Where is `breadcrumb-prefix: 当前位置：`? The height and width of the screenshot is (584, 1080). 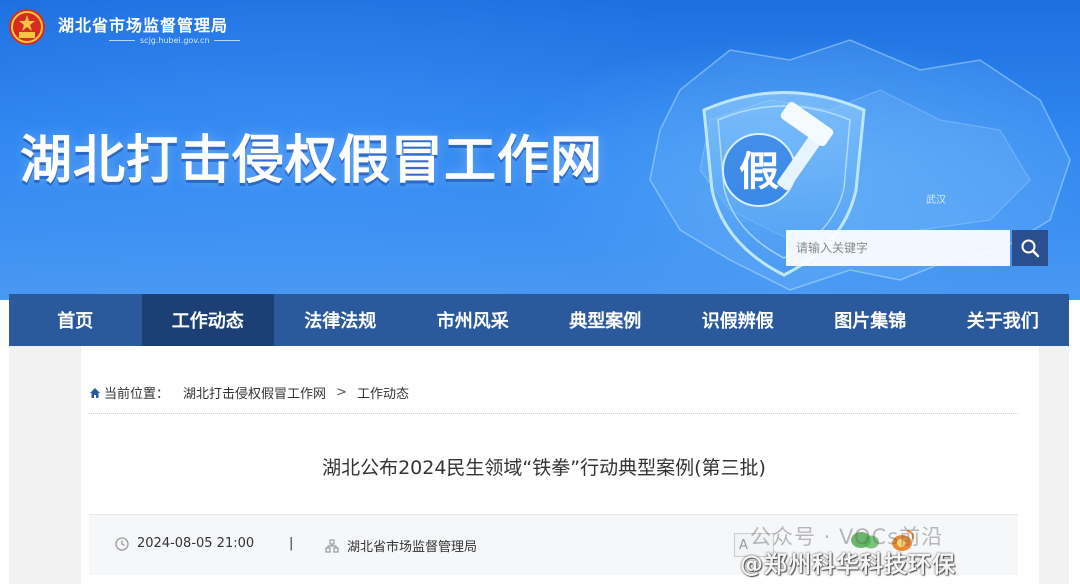
breadcrumb-prefix: 当前位置： is located at coordinates (137, 394).